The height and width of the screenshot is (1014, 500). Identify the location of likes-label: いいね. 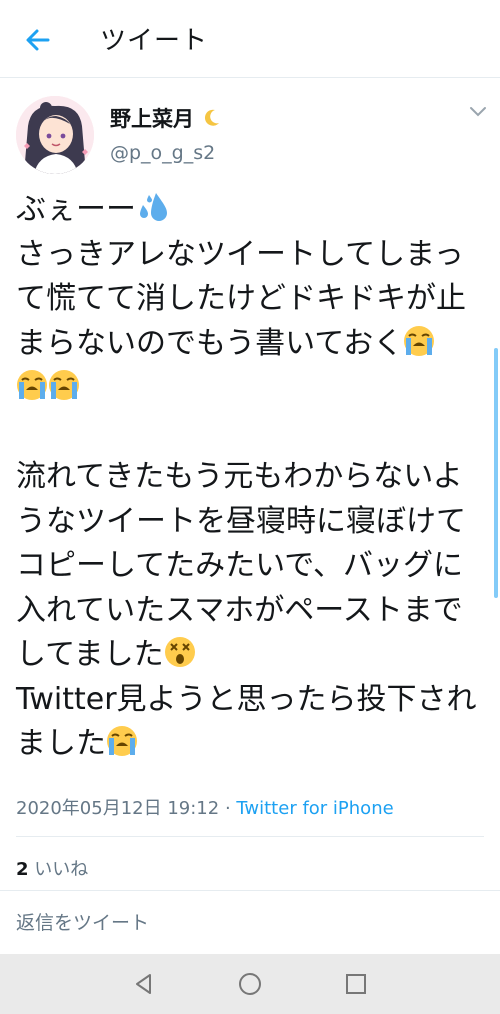
(61, 869).